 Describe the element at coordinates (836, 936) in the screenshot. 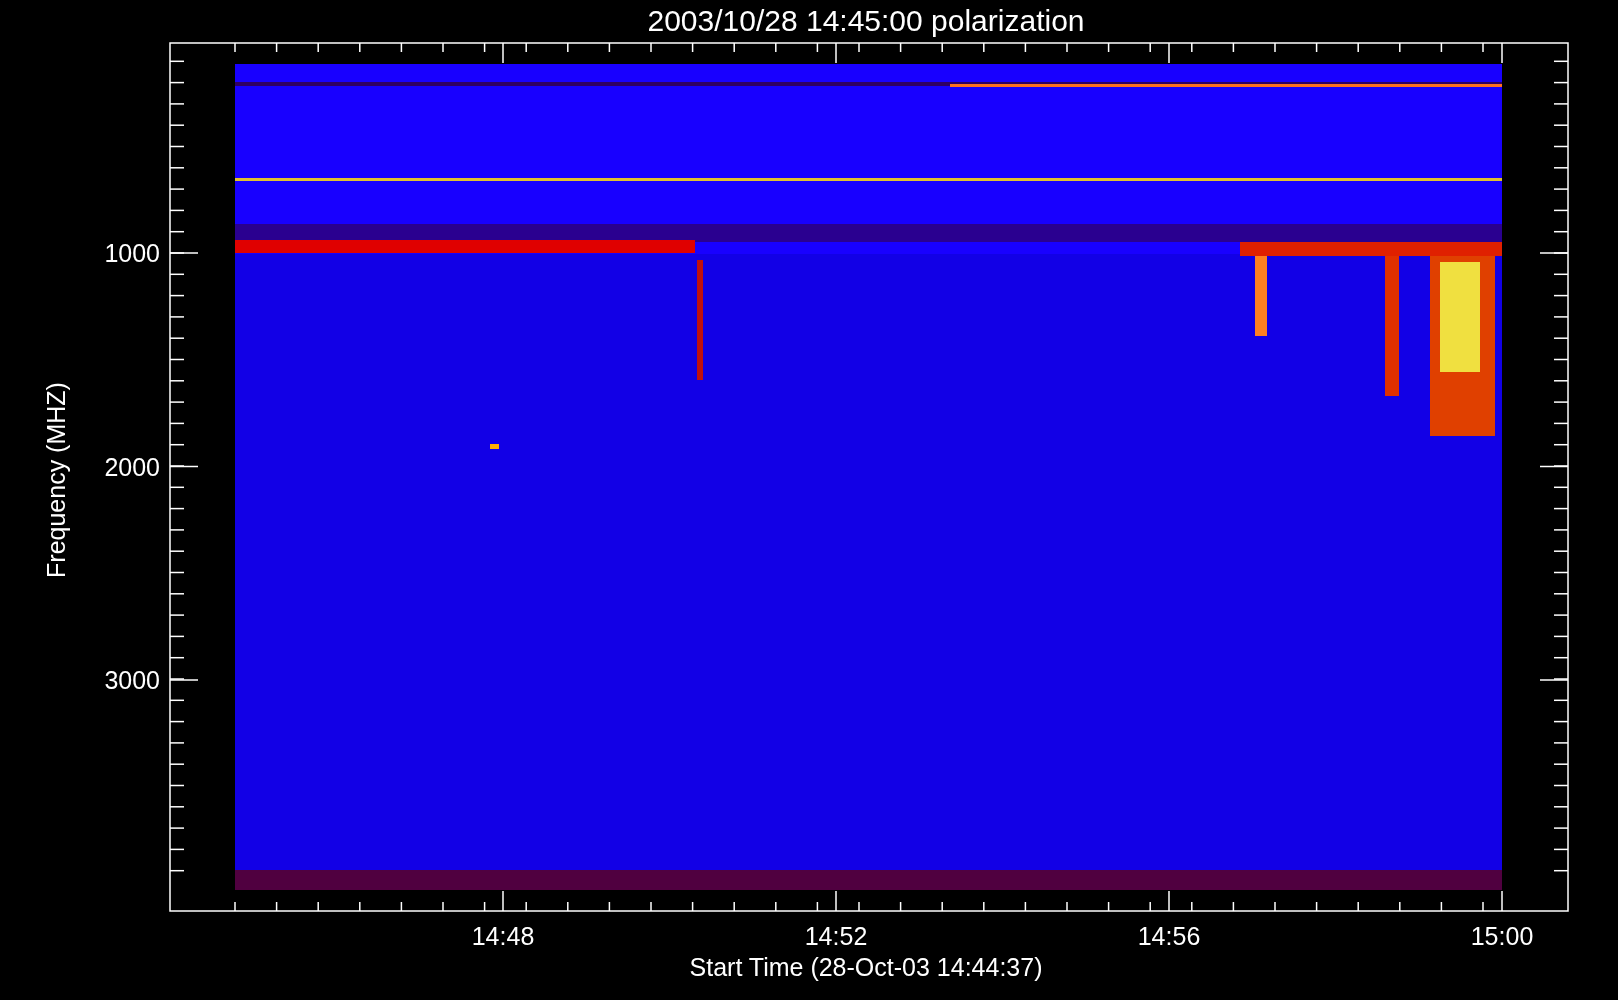

I see `x-tick-label: 14:52` at that location.